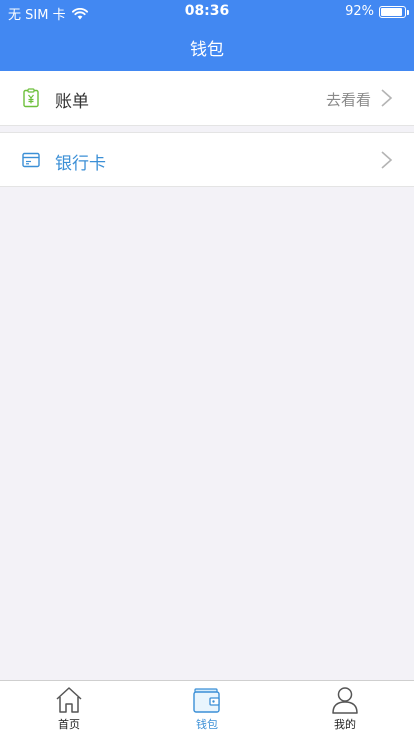  I want to click on tab-wallet: 钱包, so click(207, 708).